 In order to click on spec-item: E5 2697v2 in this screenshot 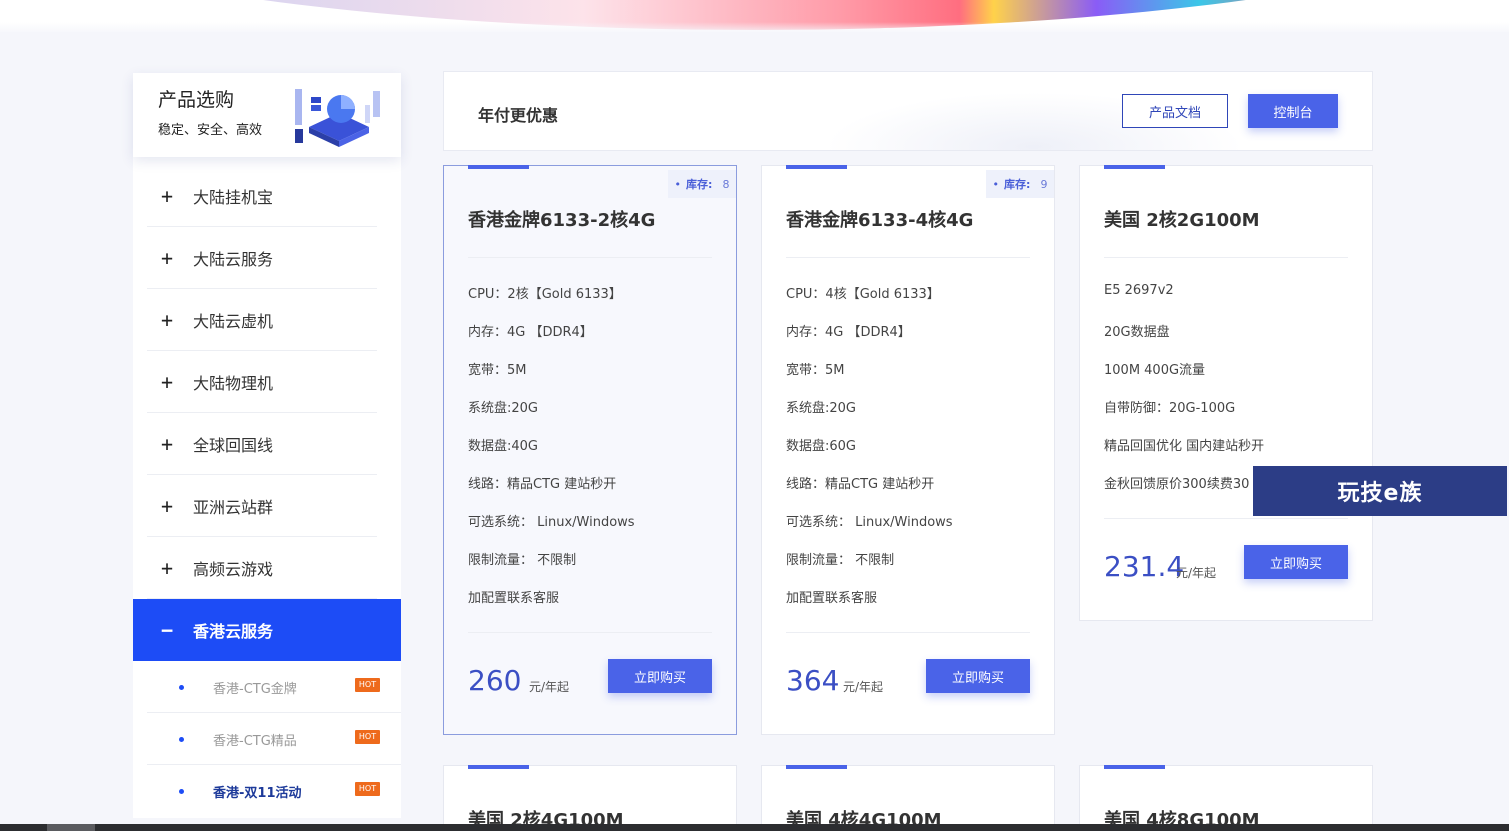, I will do `click(1139, 290)`.